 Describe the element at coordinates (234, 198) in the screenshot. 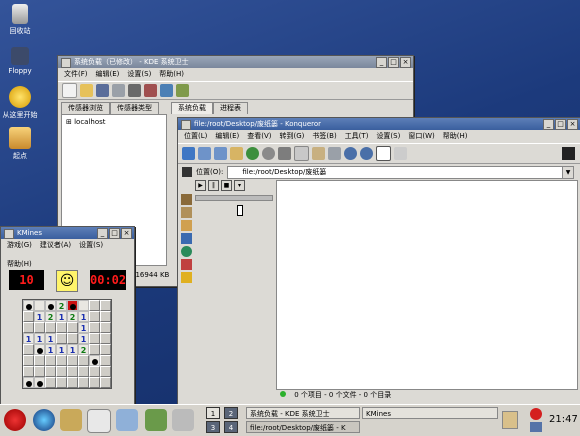

I see `seek-slider` at that location.